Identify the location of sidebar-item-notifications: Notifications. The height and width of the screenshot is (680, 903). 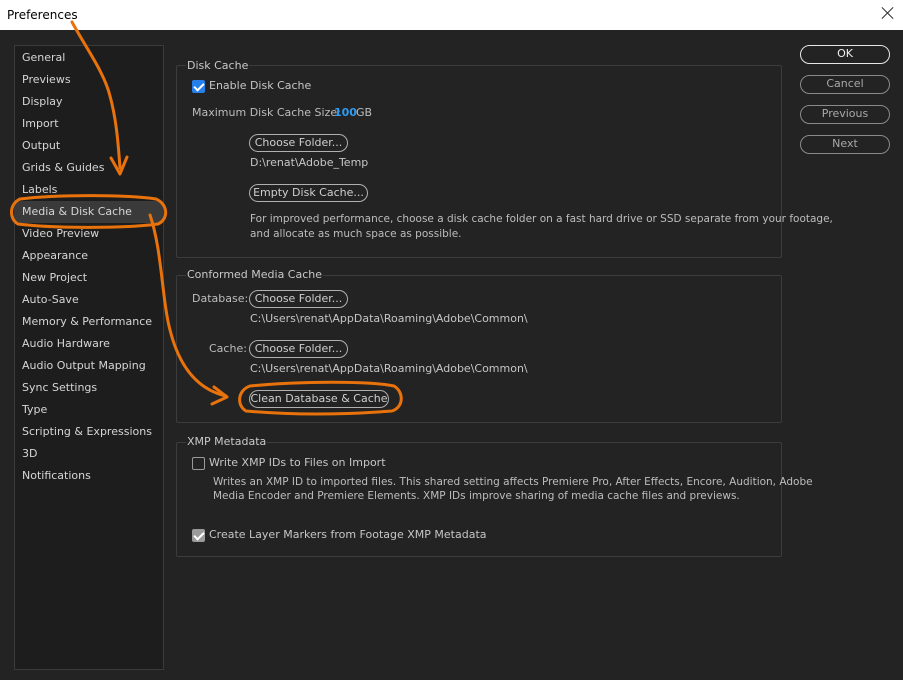
(89, 476).